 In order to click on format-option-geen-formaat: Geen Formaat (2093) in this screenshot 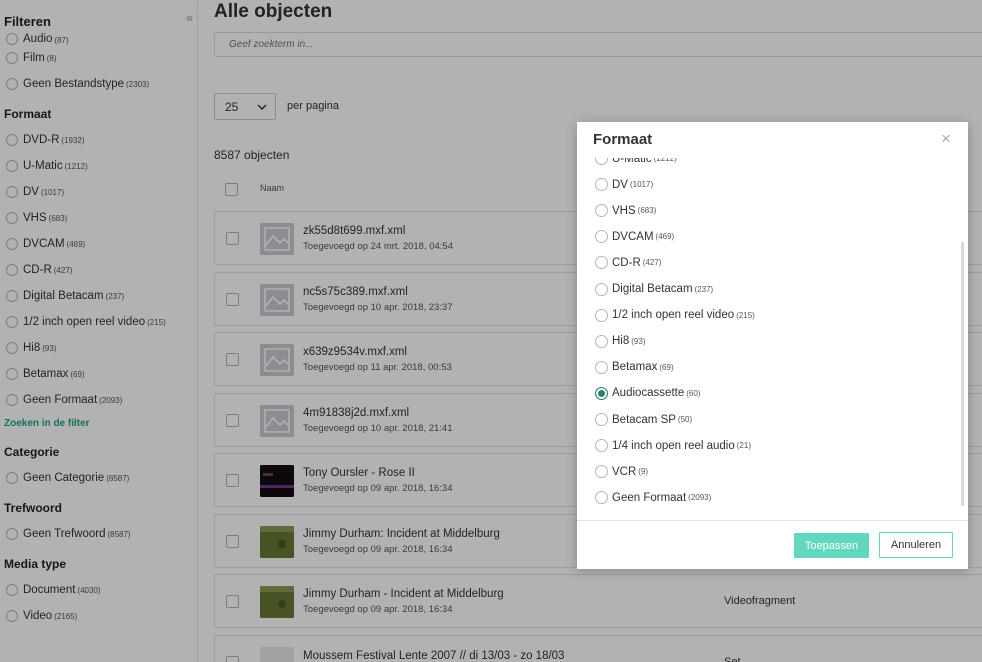, I will do `click(653, 498)`.